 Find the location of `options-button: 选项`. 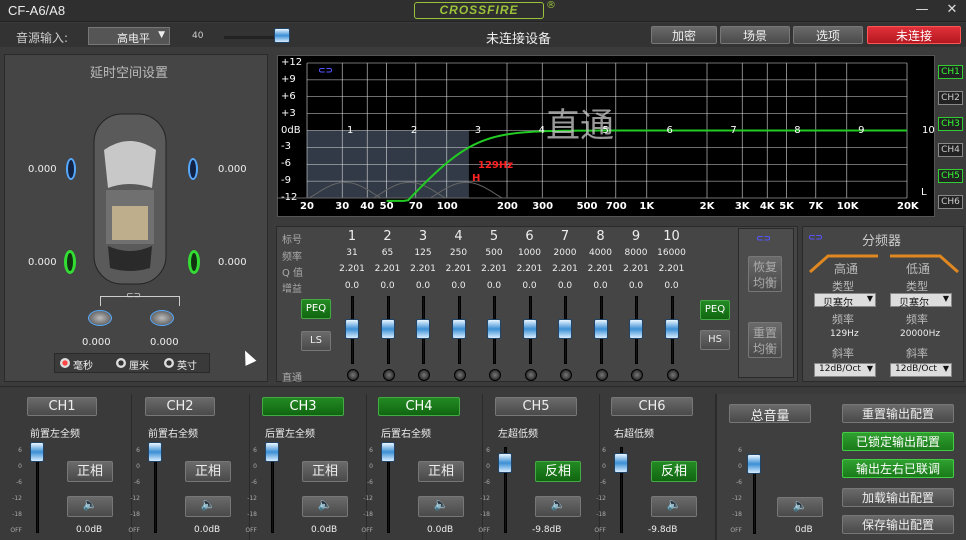

options-button: 选项 is located at coordinates (828, 35).